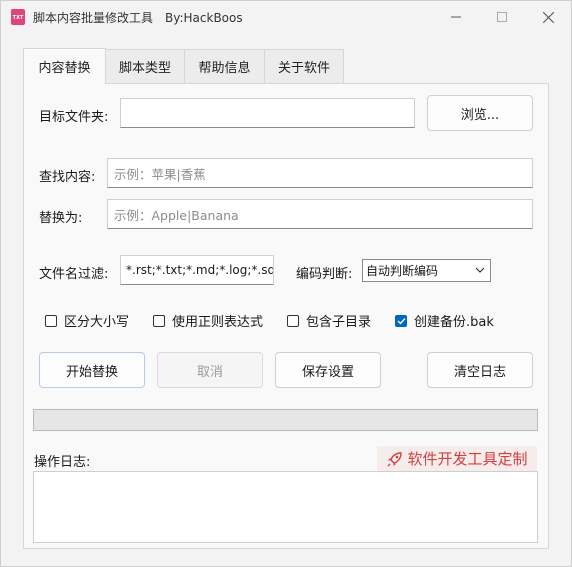 The height and width of the screenshot is (567, 572). Describe the element at coordinates (62, 462) in the screenshot. I see `log-label: 操作日志:` at that location.